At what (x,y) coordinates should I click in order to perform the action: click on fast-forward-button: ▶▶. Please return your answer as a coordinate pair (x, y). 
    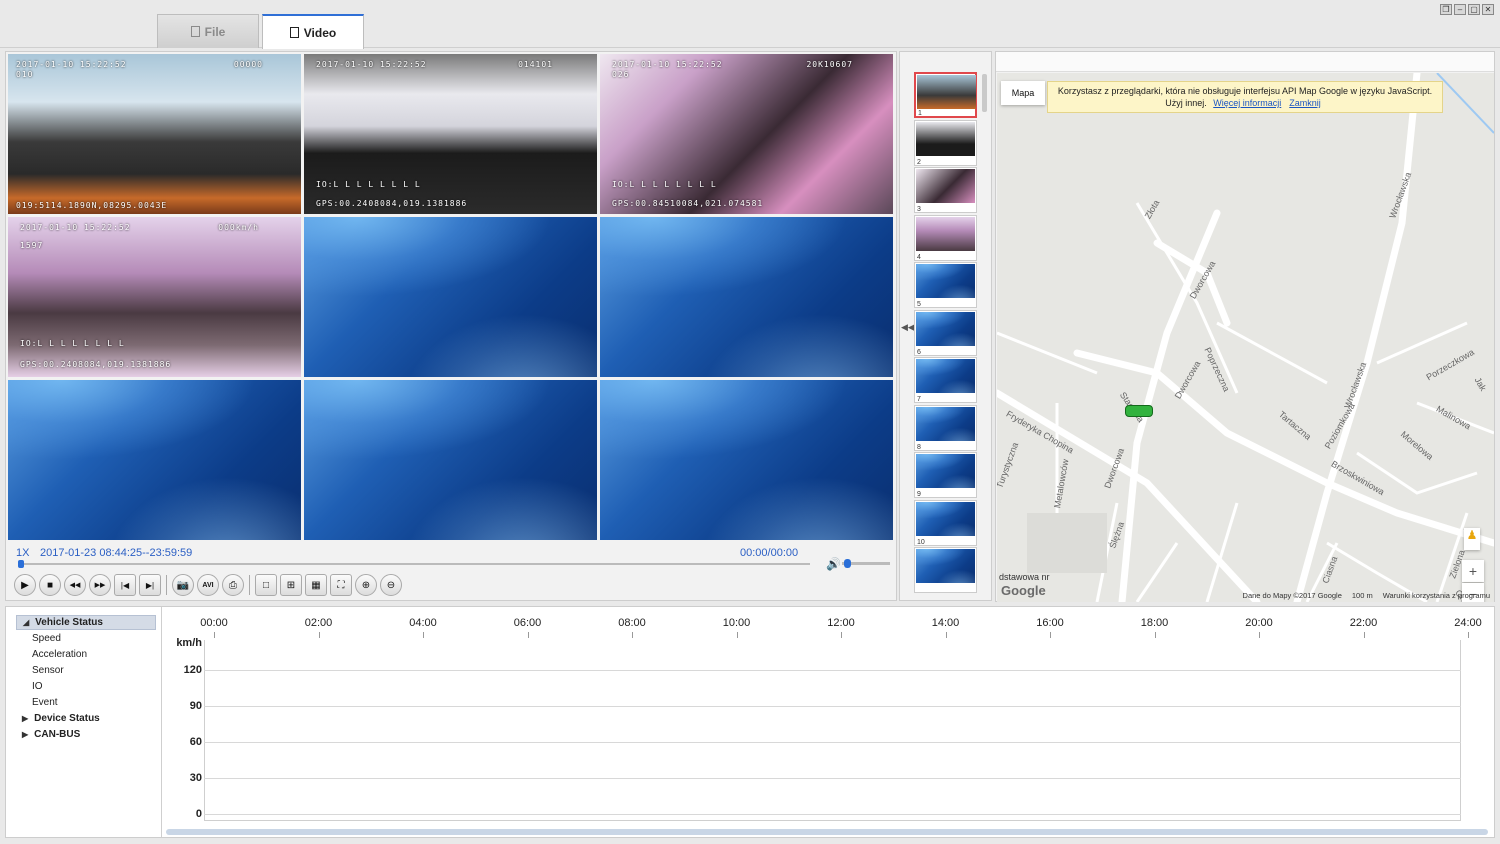
    Looking at the image, I should click on (100, 585).